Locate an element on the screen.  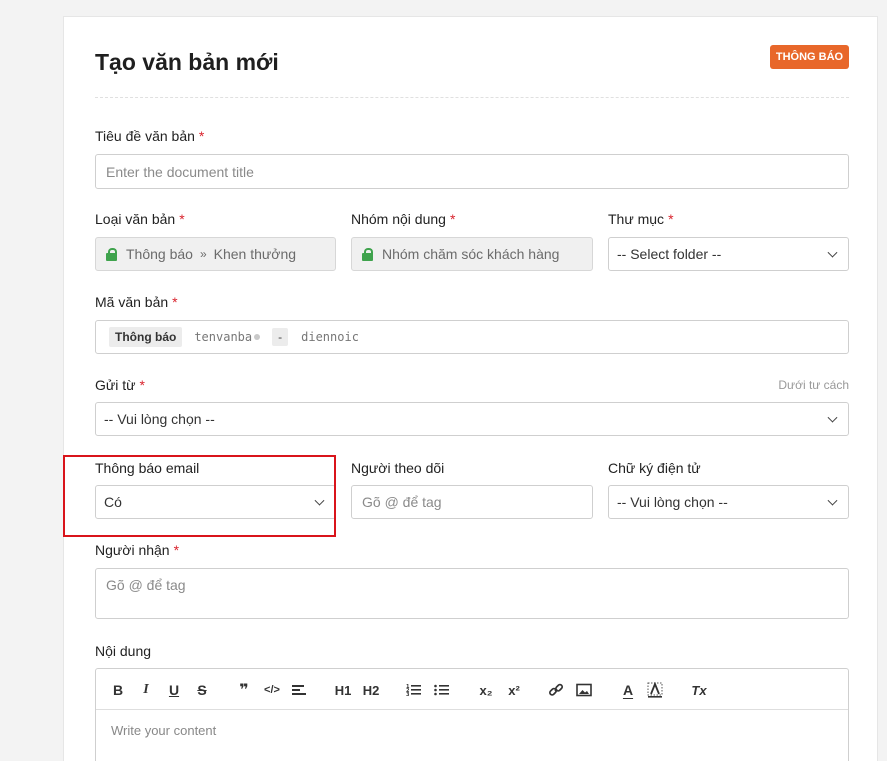
editor-toolbar: B I U S ❞ </> H1 H2 123 x₂ x² A Tx is located at coordinates (472, 689).